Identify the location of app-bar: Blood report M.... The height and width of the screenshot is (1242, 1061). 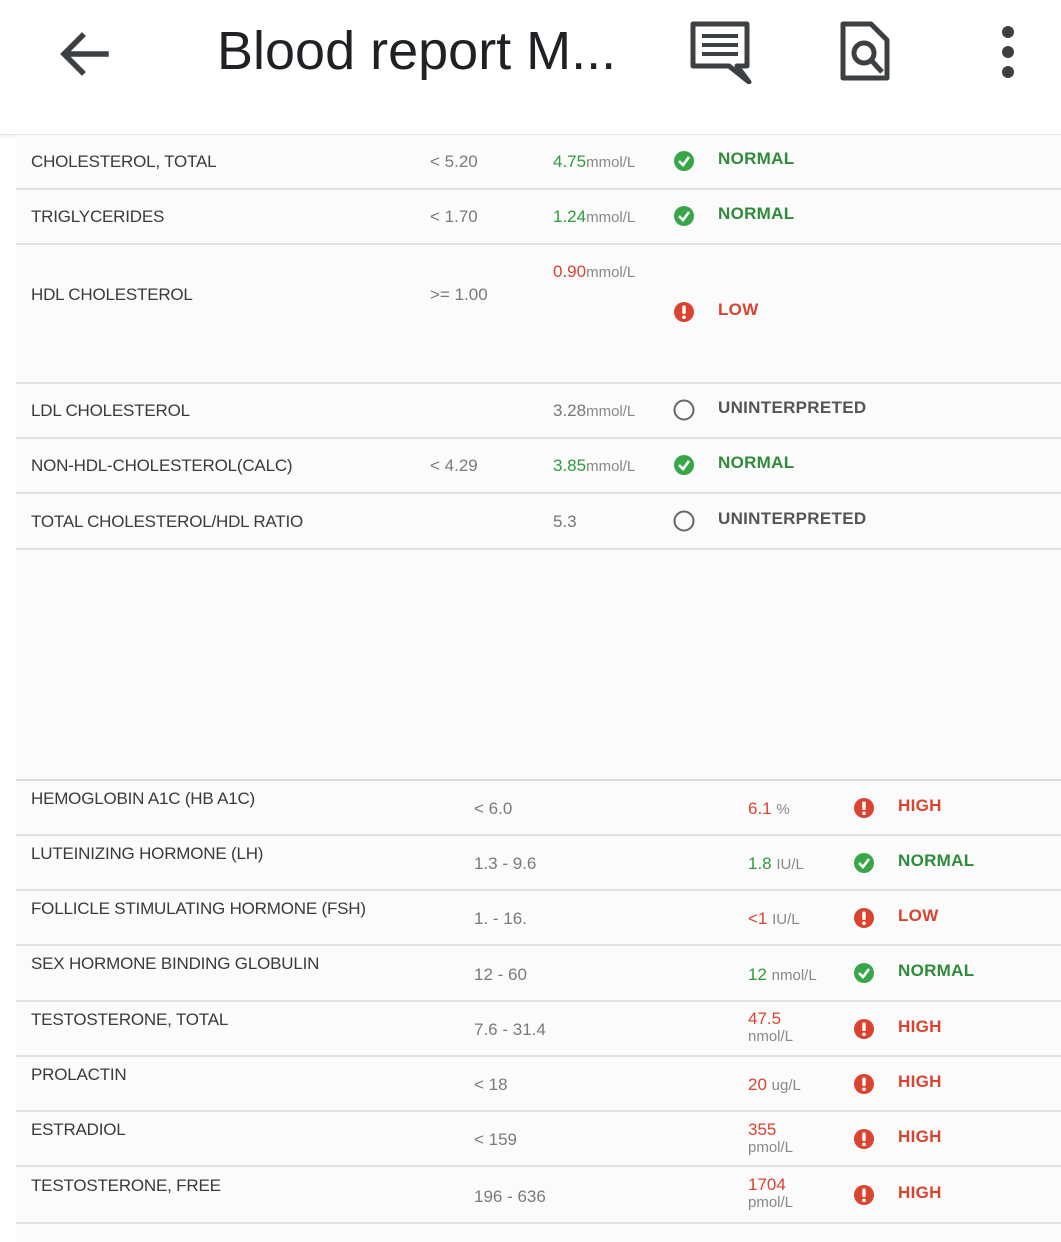
(530, 67).